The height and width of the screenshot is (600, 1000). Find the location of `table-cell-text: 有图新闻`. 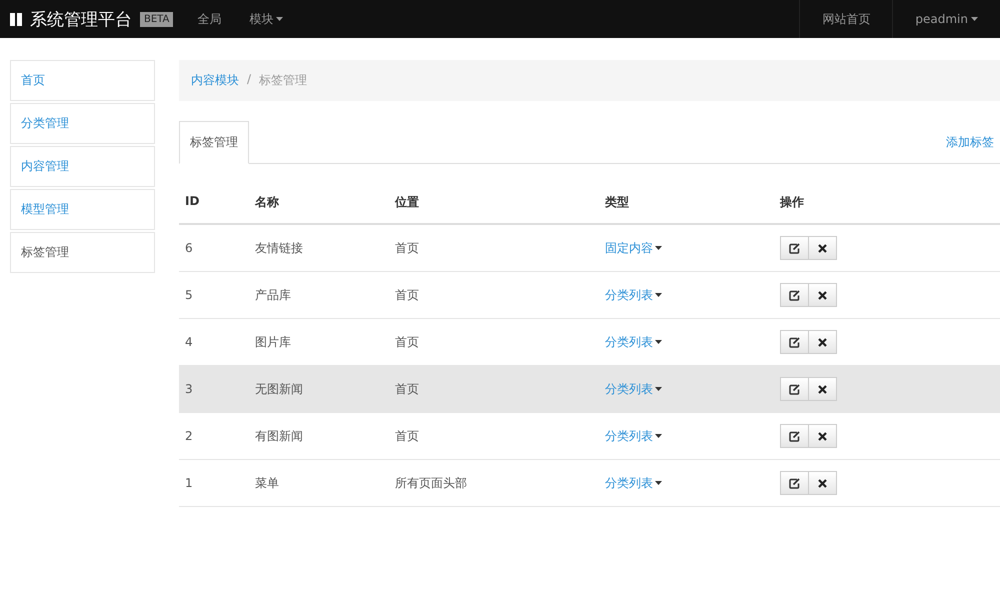

table-cell-text: 有图新闻 is located at coordinates (279, 436).